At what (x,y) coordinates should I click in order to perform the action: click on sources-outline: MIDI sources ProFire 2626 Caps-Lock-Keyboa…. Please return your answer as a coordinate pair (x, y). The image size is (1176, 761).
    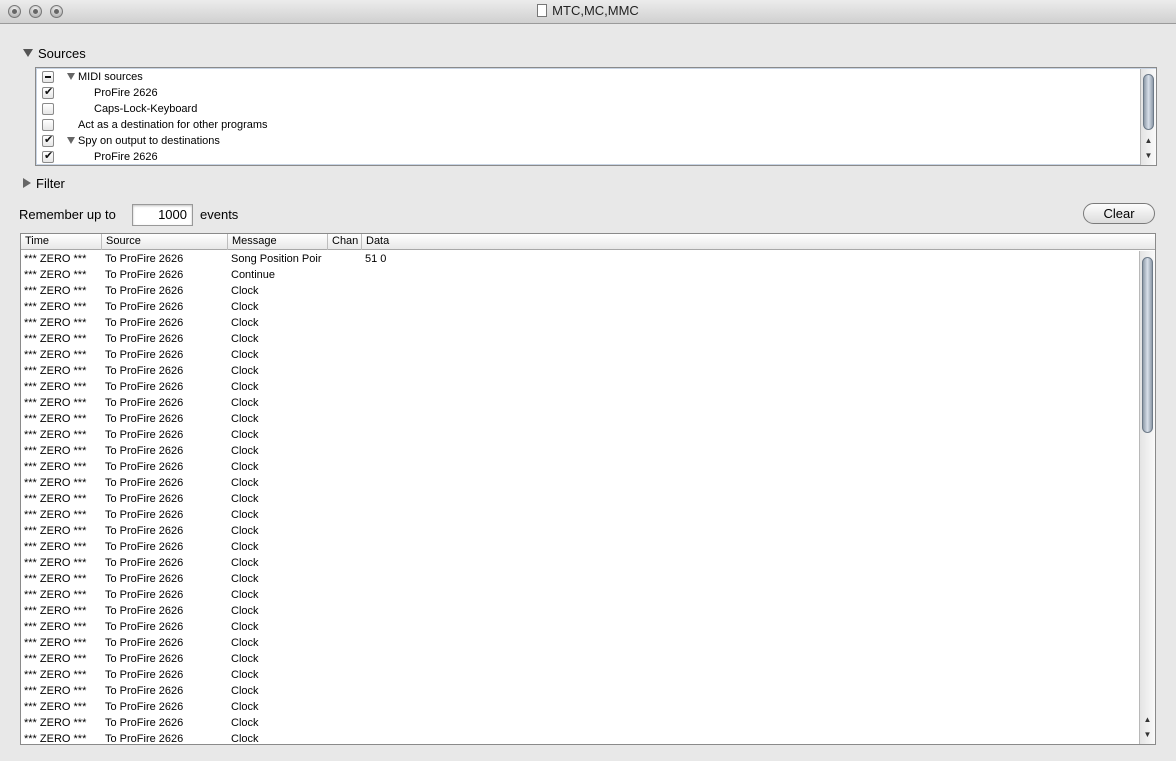
    Looking at the image, I should click on (596, 116).